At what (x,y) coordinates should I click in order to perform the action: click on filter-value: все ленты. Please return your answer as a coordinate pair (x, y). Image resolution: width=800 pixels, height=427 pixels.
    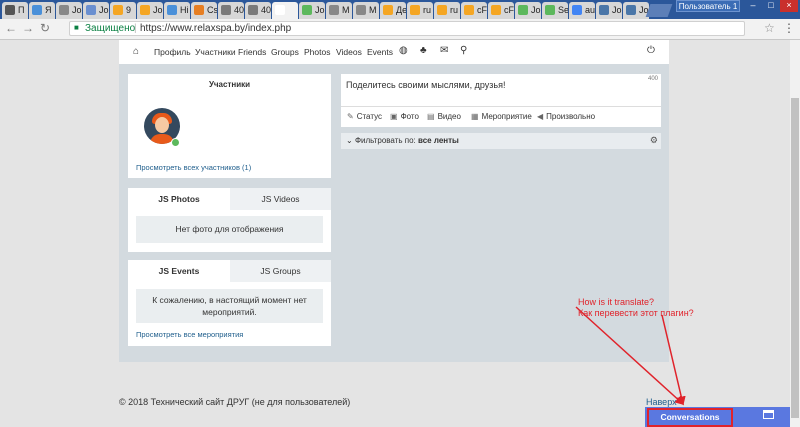
    Looking at the image, I should click on (438, 140).